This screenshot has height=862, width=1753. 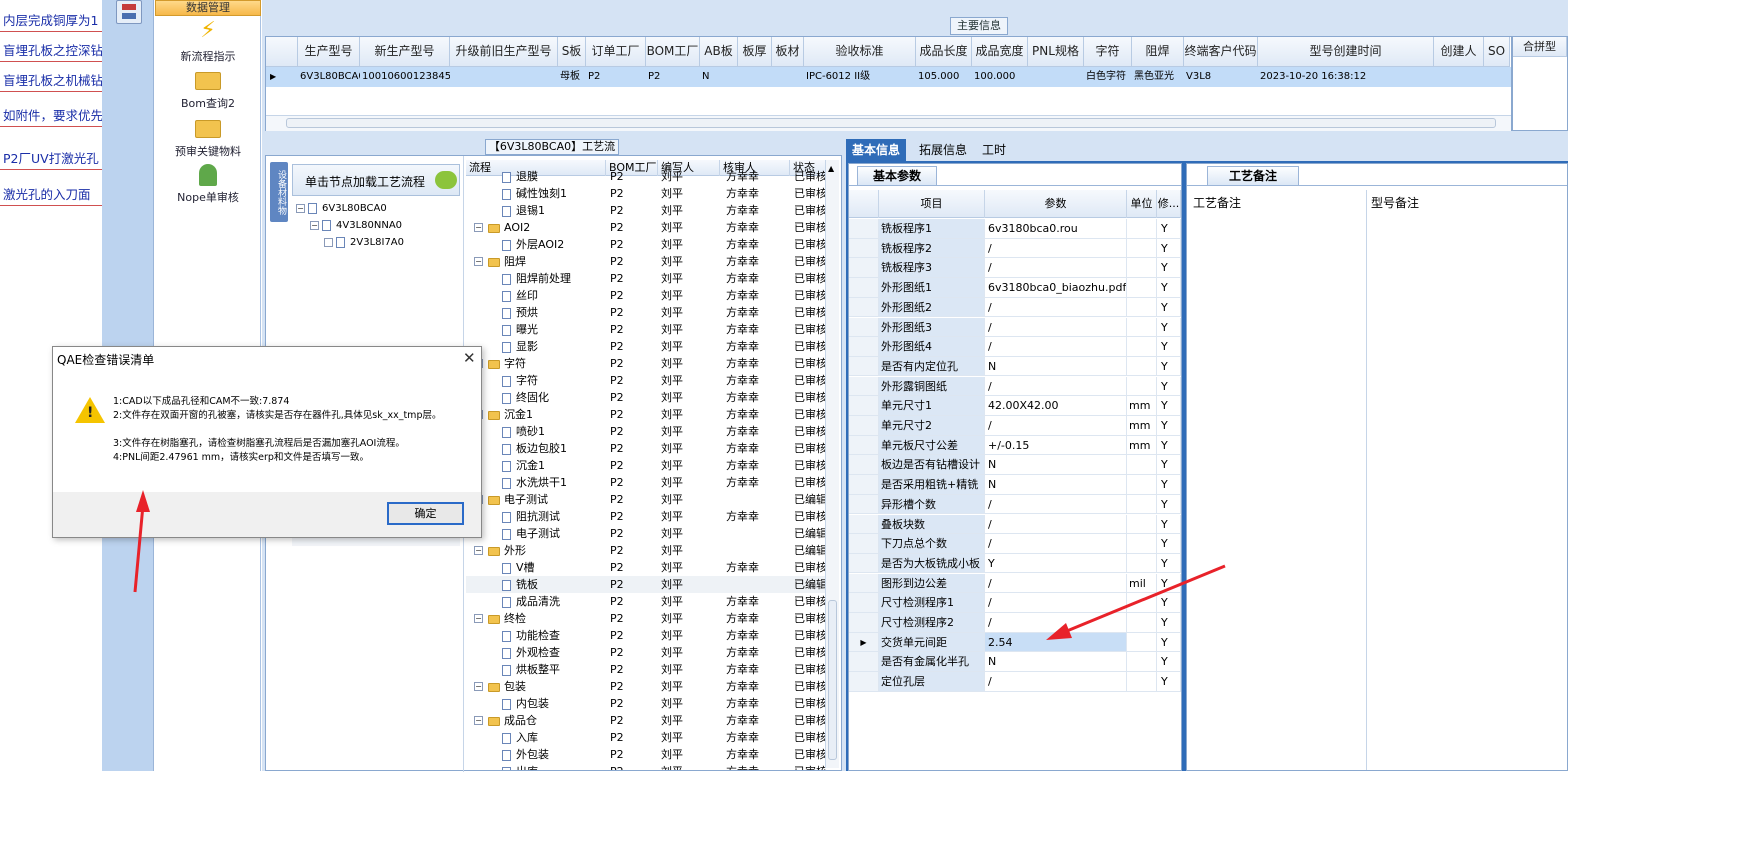 What do you see at coordinates (143, 501) in the screenshot?
I see `arrow-up-head` at bounding box center [143, 501].